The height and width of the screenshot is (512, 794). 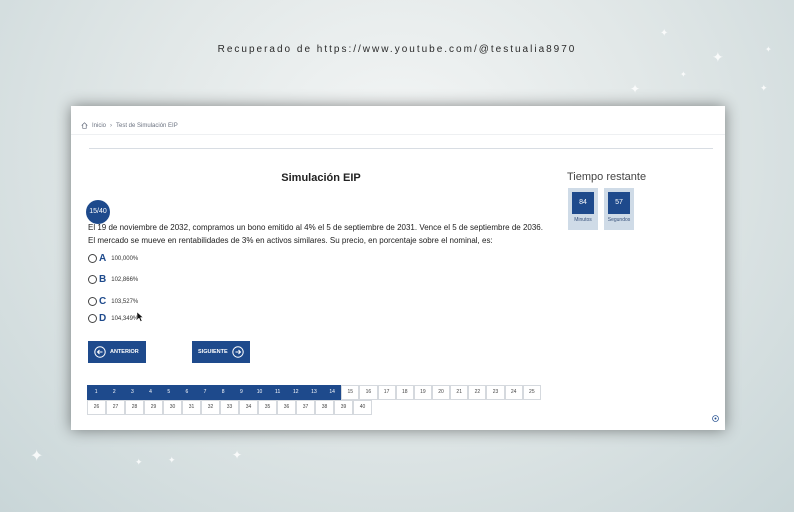 What do you see at coordinates (153, 407) in the screenshot?
I see `pager-item: 29` at bounding box center [153, 407].